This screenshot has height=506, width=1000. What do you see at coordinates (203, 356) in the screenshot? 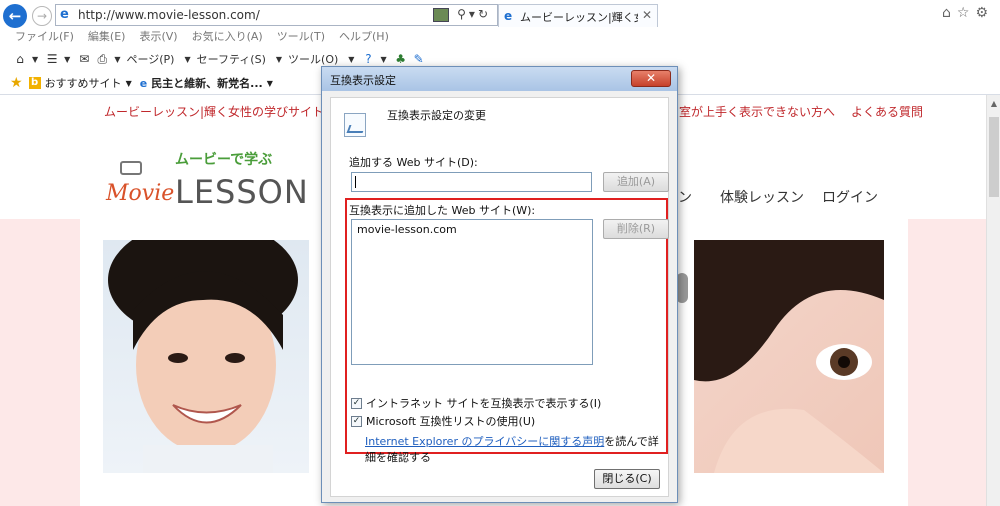
I see `smiling-woman-image` at bounding box center [203, 356].